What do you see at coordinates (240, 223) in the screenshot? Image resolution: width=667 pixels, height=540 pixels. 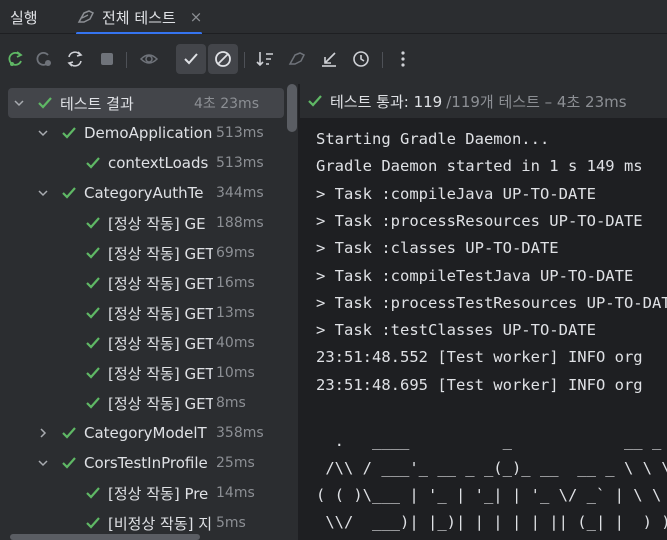 I see `tree-row-duration: 188ms` at bounding box center [240, 223].